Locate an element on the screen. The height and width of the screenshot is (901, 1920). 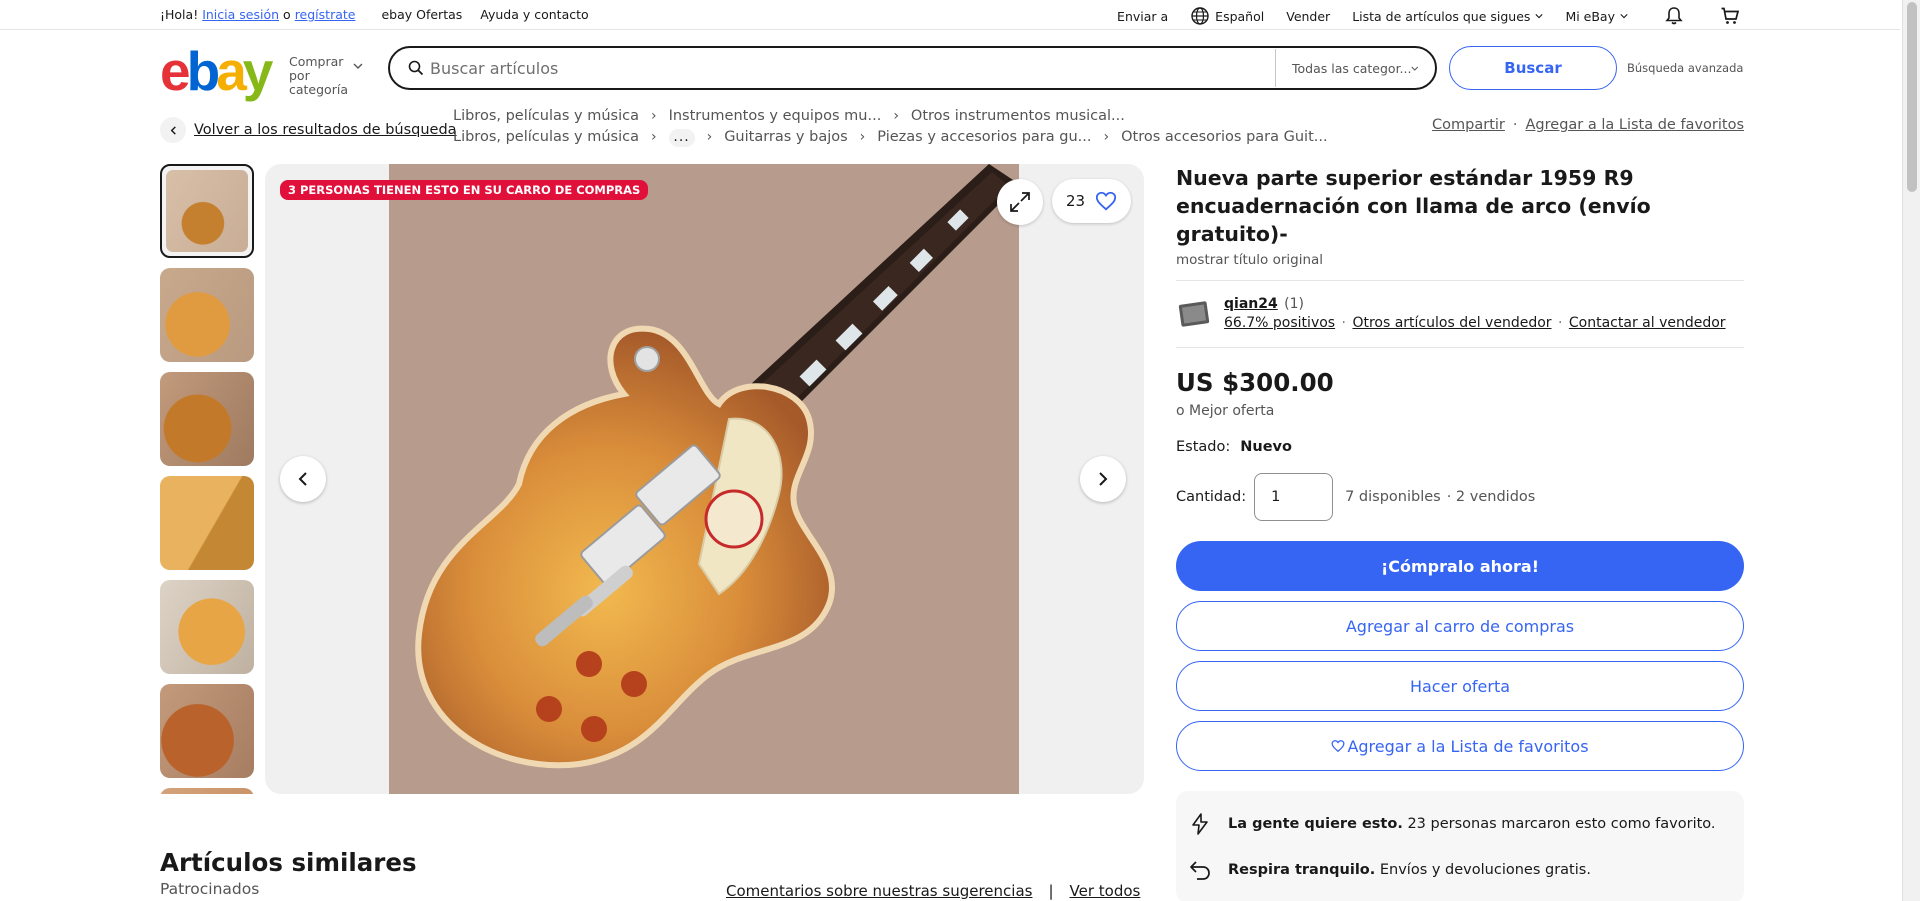
language-button: Español is located at coordinates (1227, 16).